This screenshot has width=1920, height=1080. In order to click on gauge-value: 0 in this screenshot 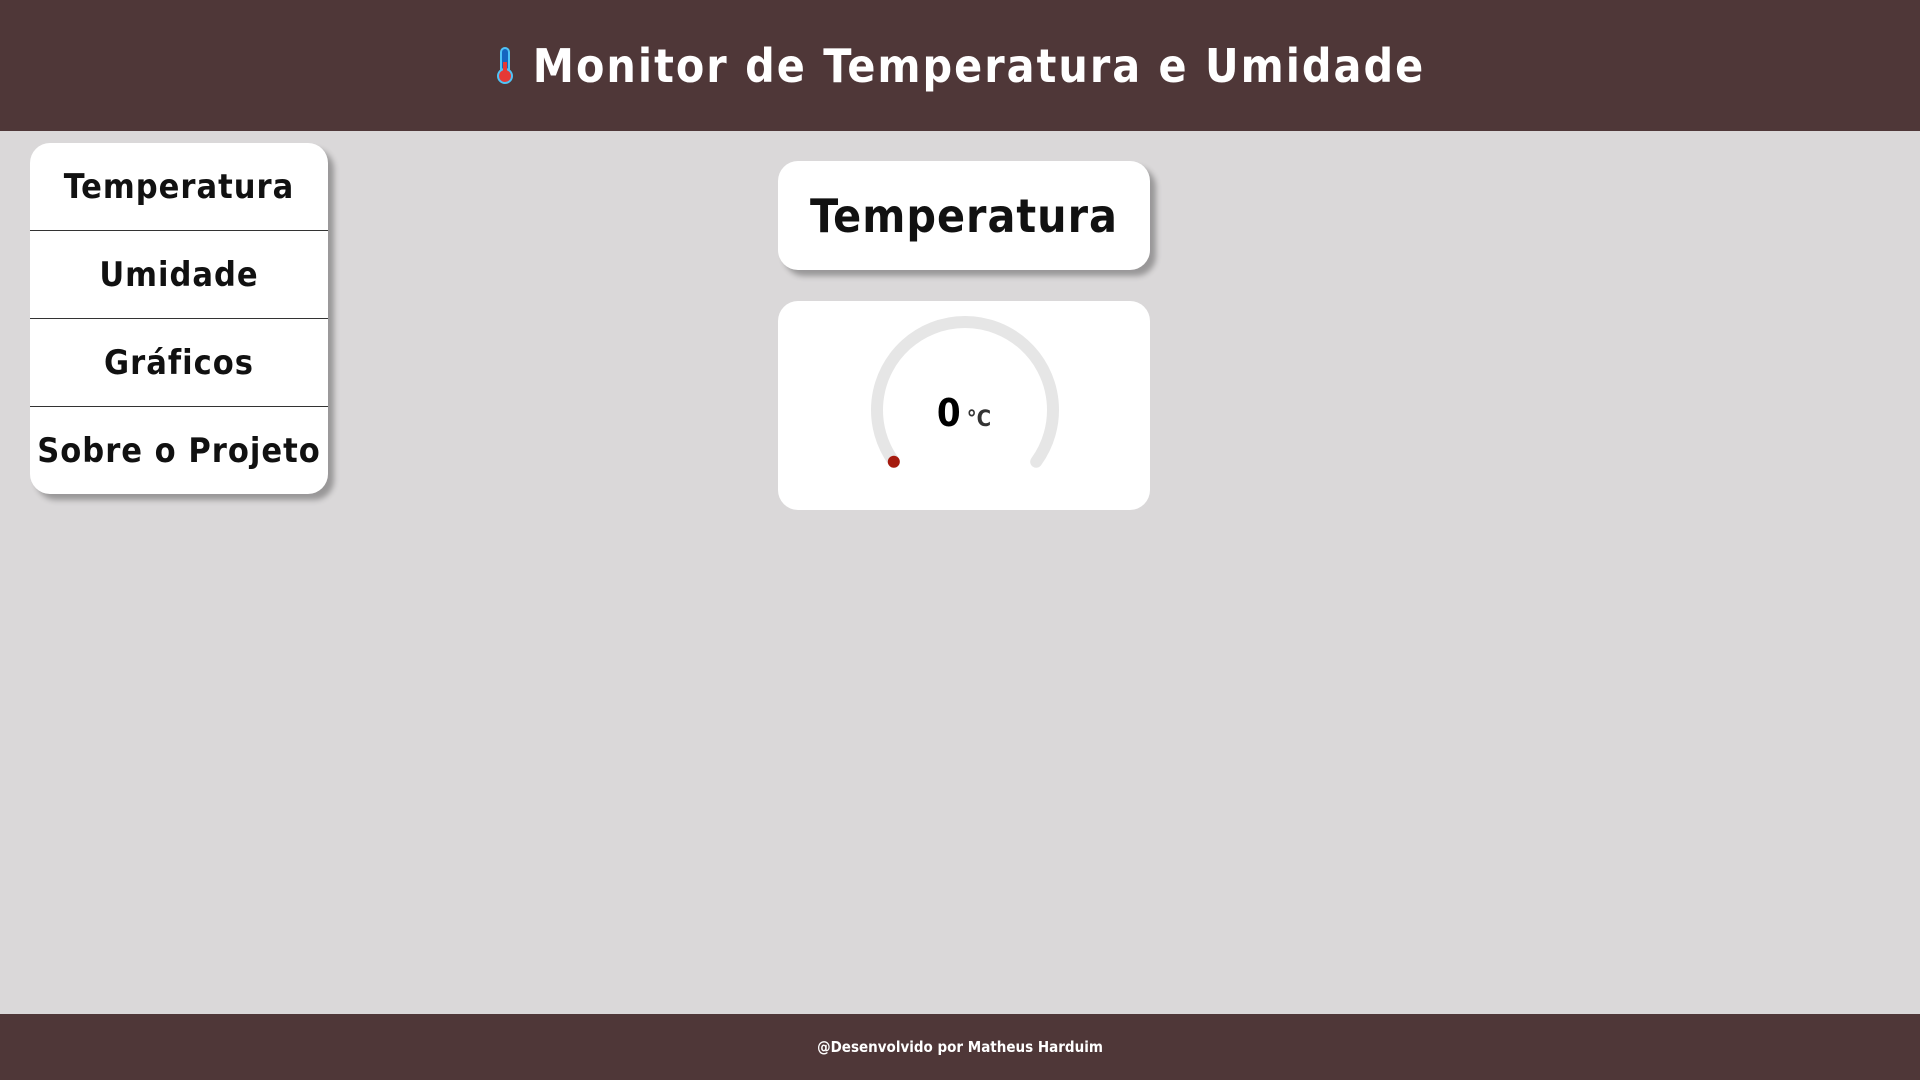, I will do `click(948, 413)`.